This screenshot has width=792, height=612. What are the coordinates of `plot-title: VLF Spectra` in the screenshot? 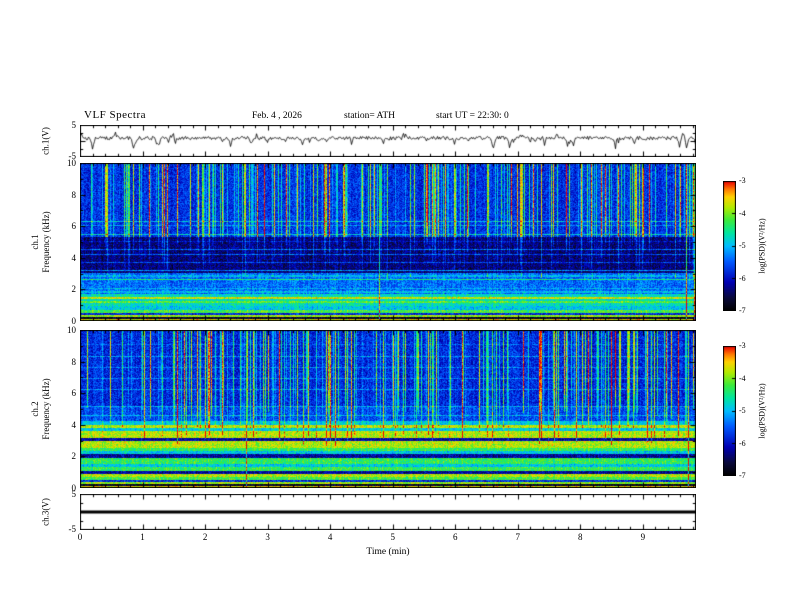 It's located at (115, 115).